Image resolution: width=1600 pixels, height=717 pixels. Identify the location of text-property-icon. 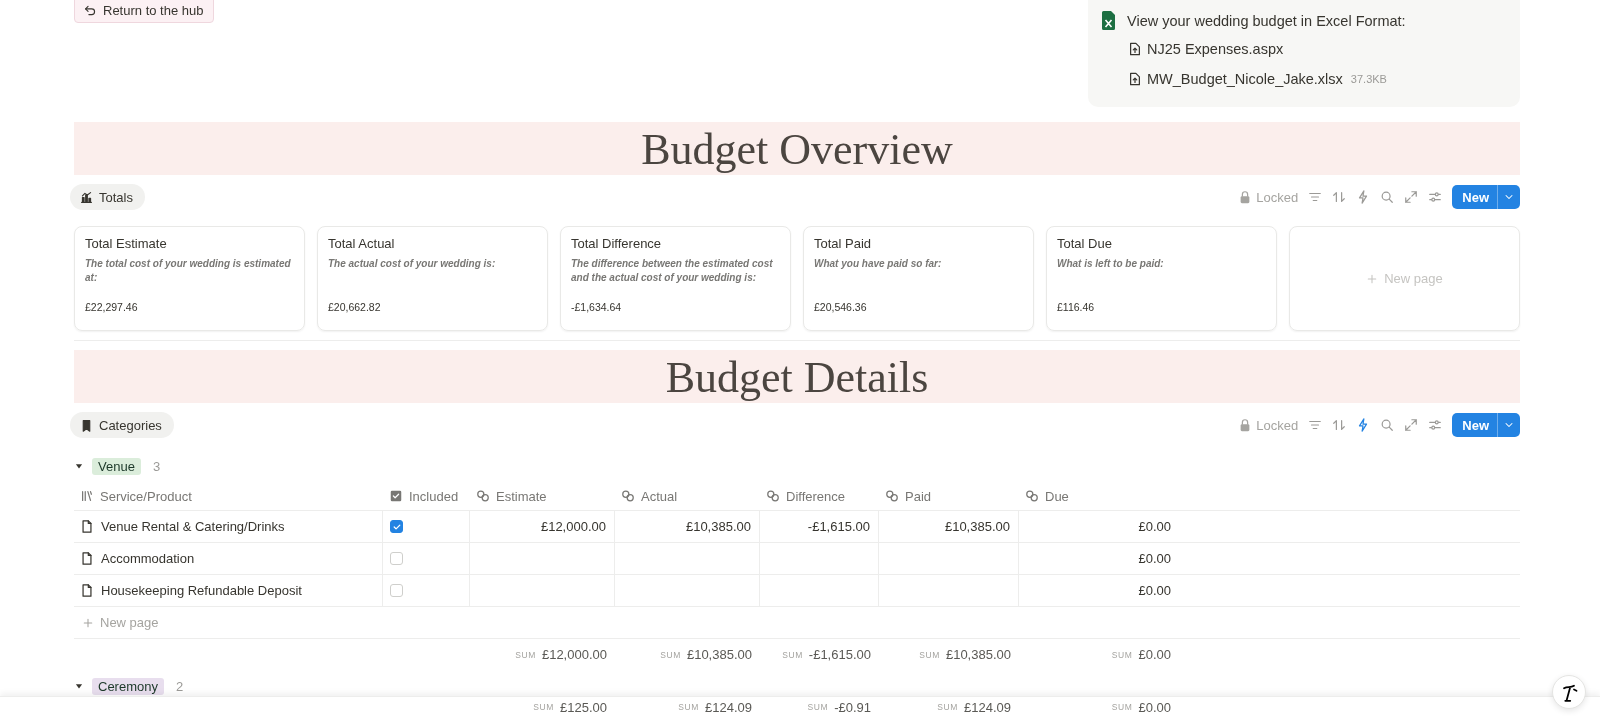
(87, 496).